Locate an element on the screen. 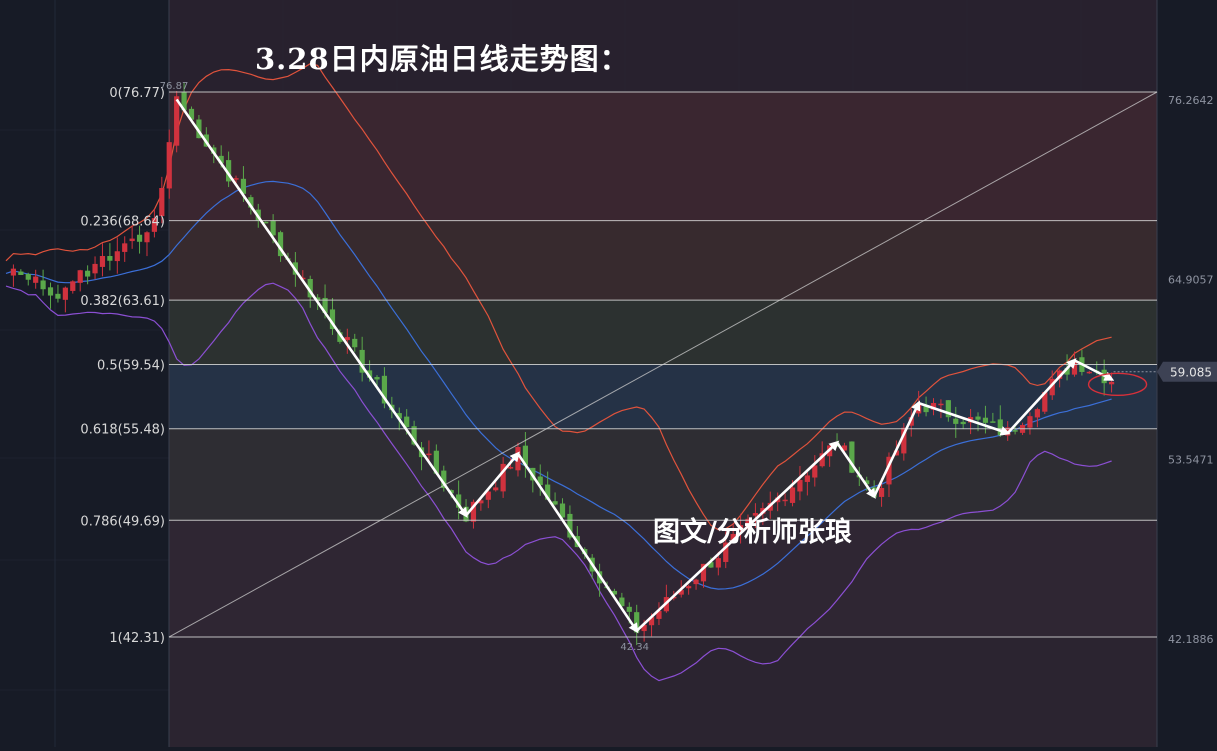 This screenshot has width=1217, height=751. fib-level-label: 0.5(59.54) is located at coordinates (131, 366).